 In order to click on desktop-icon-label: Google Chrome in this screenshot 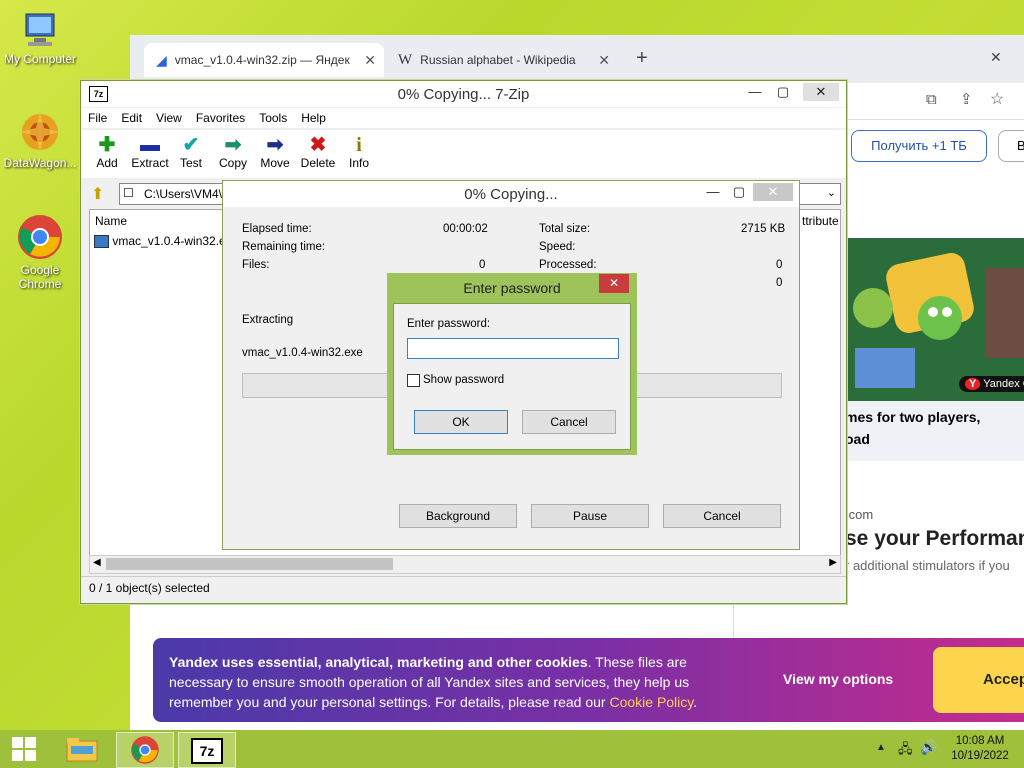, I will do `click(40, 277)`.